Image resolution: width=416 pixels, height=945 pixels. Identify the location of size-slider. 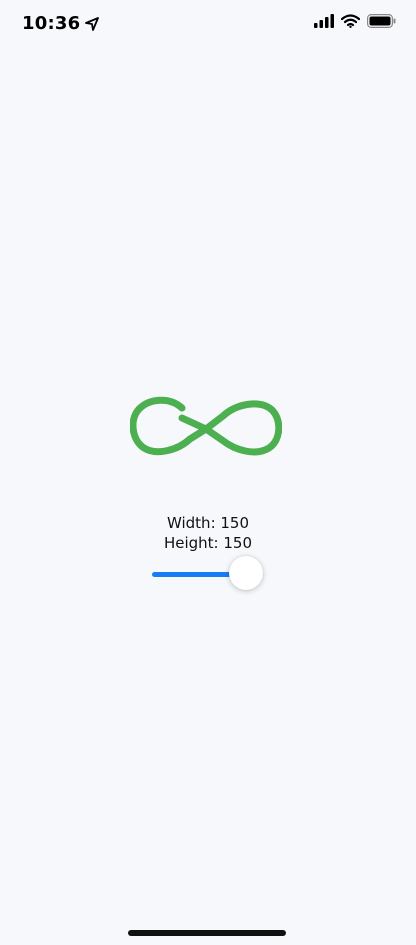
(208, 575).